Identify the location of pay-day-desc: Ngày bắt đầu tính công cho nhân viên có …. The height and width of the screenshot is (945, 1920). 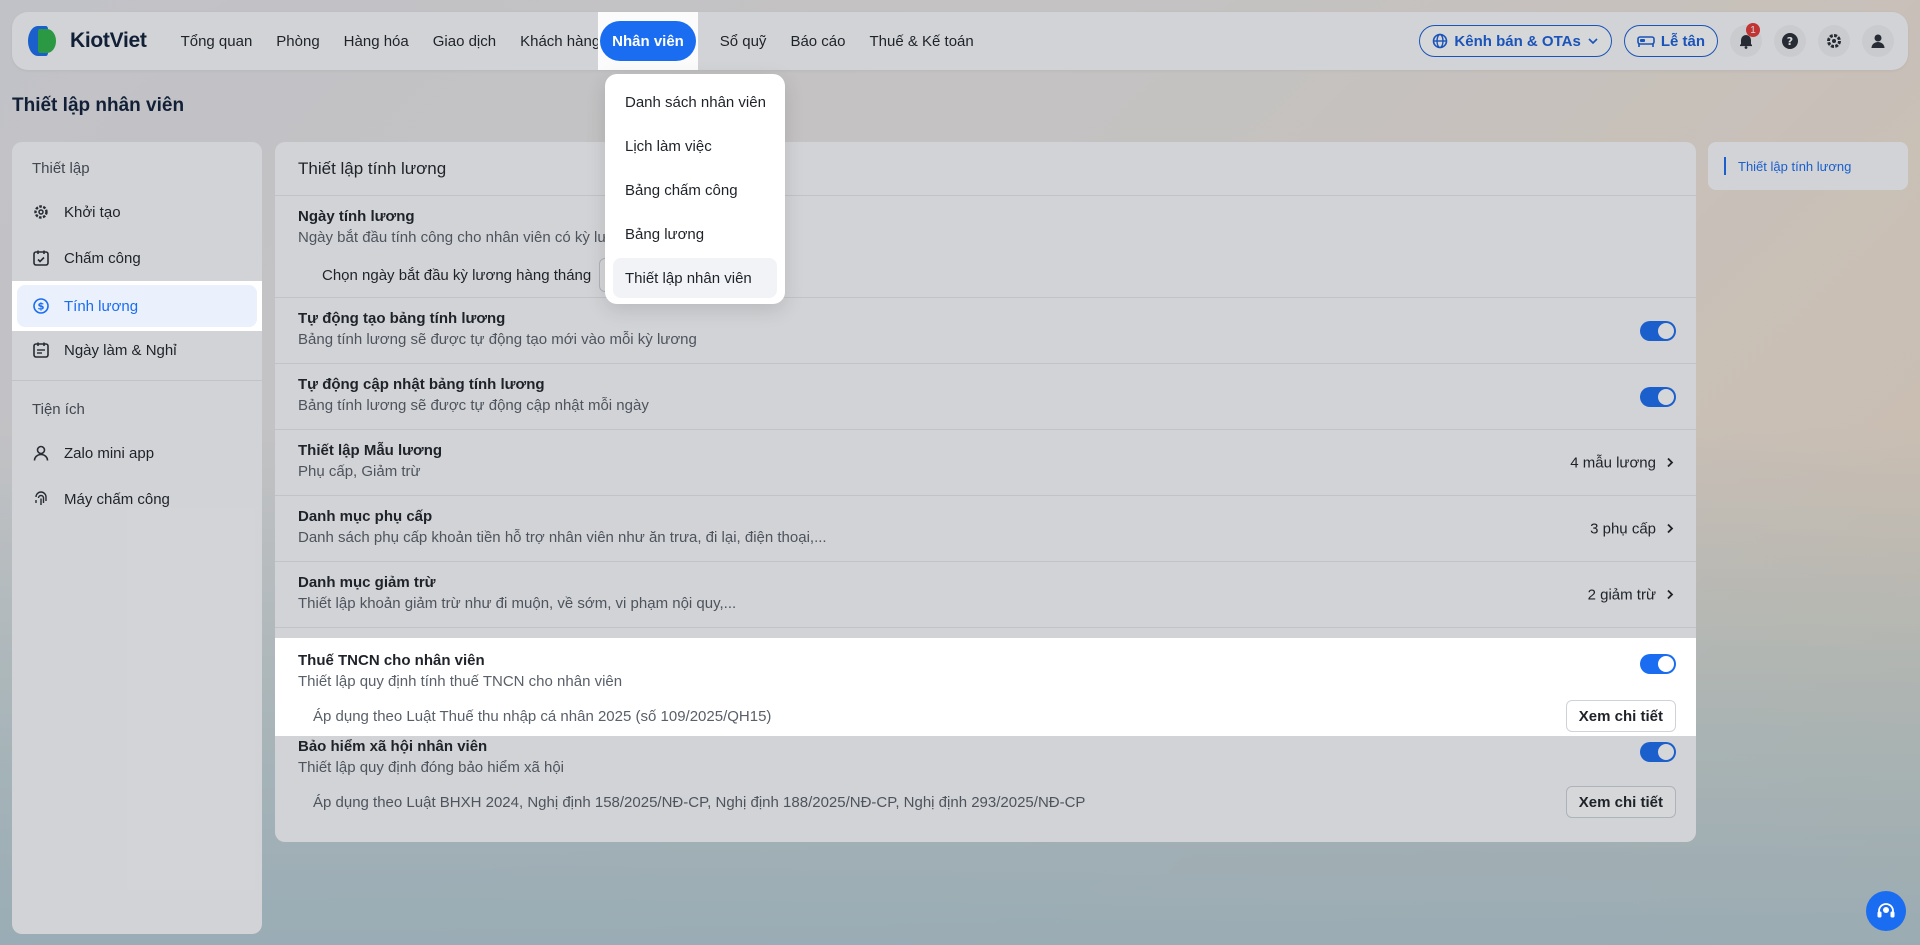
(453, 237).